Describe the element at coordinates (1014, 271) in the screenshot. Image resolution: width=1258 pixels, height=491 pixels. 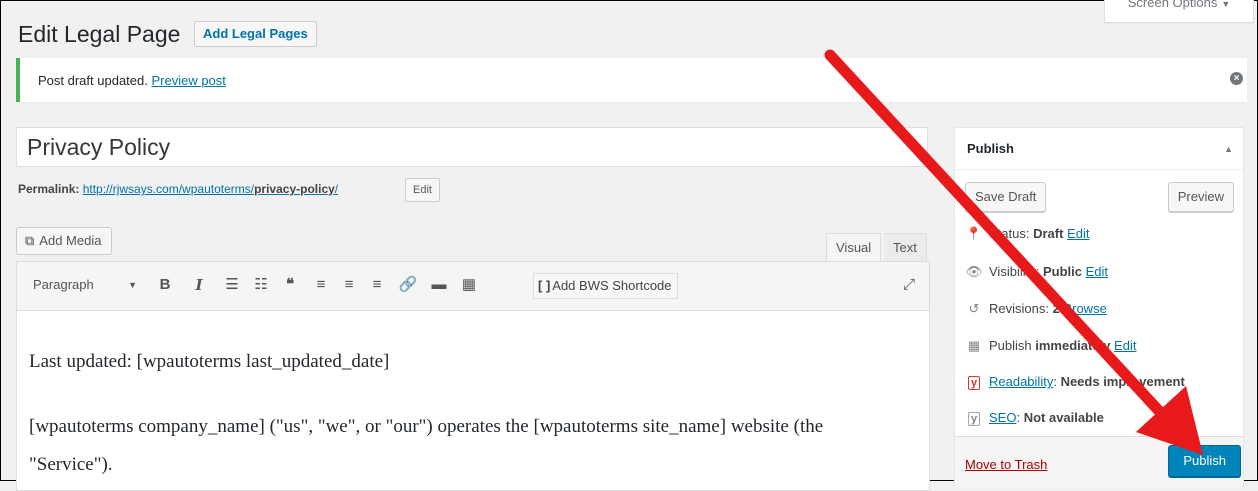
I see `visibility-label: Visibility:` at that location.